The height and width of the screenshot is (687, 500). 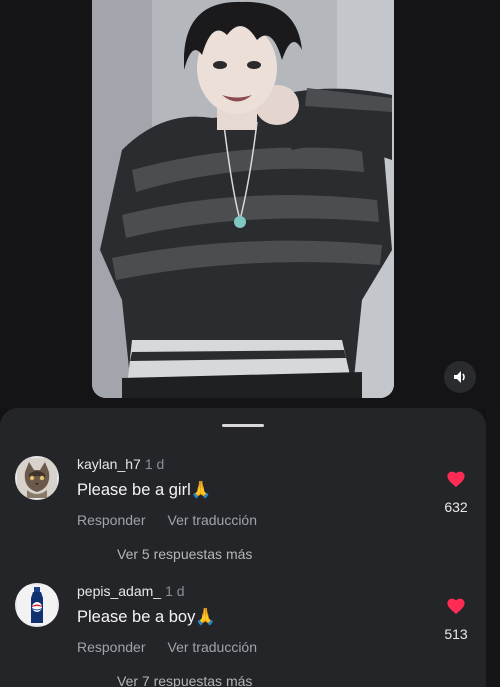 What do you see at coordinates (456, 507) in the screenshot?
I see `like-count: 632` at bounding box center [456, 507].